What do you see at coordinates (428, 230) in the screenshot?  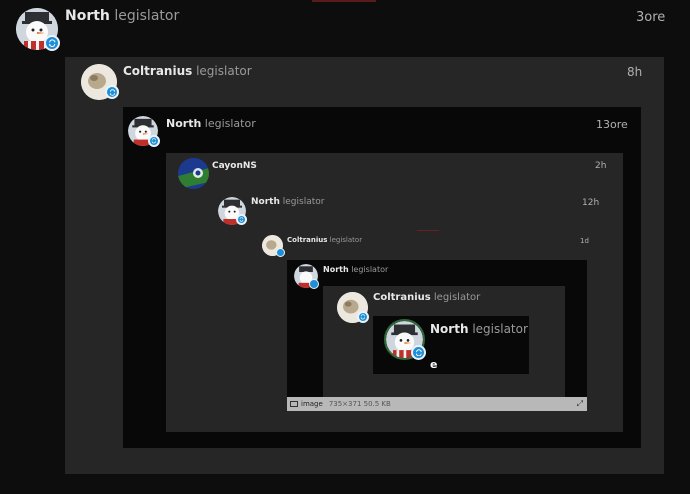 I see `small-divider-mark` at bounding box center [428, 230].